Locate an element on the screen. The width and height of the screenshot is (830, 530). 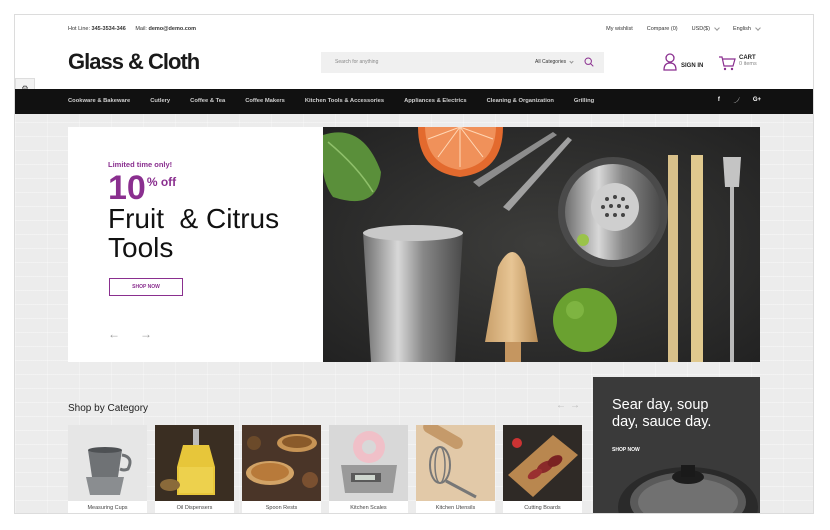
hero-shop-now-button: SHOP NOW is located at coordinates (146, 287).